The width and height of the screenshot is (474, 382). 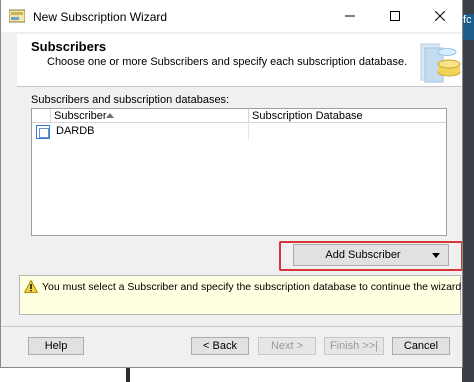 I want to click on minimize-icon, so click(x=349, y=16).